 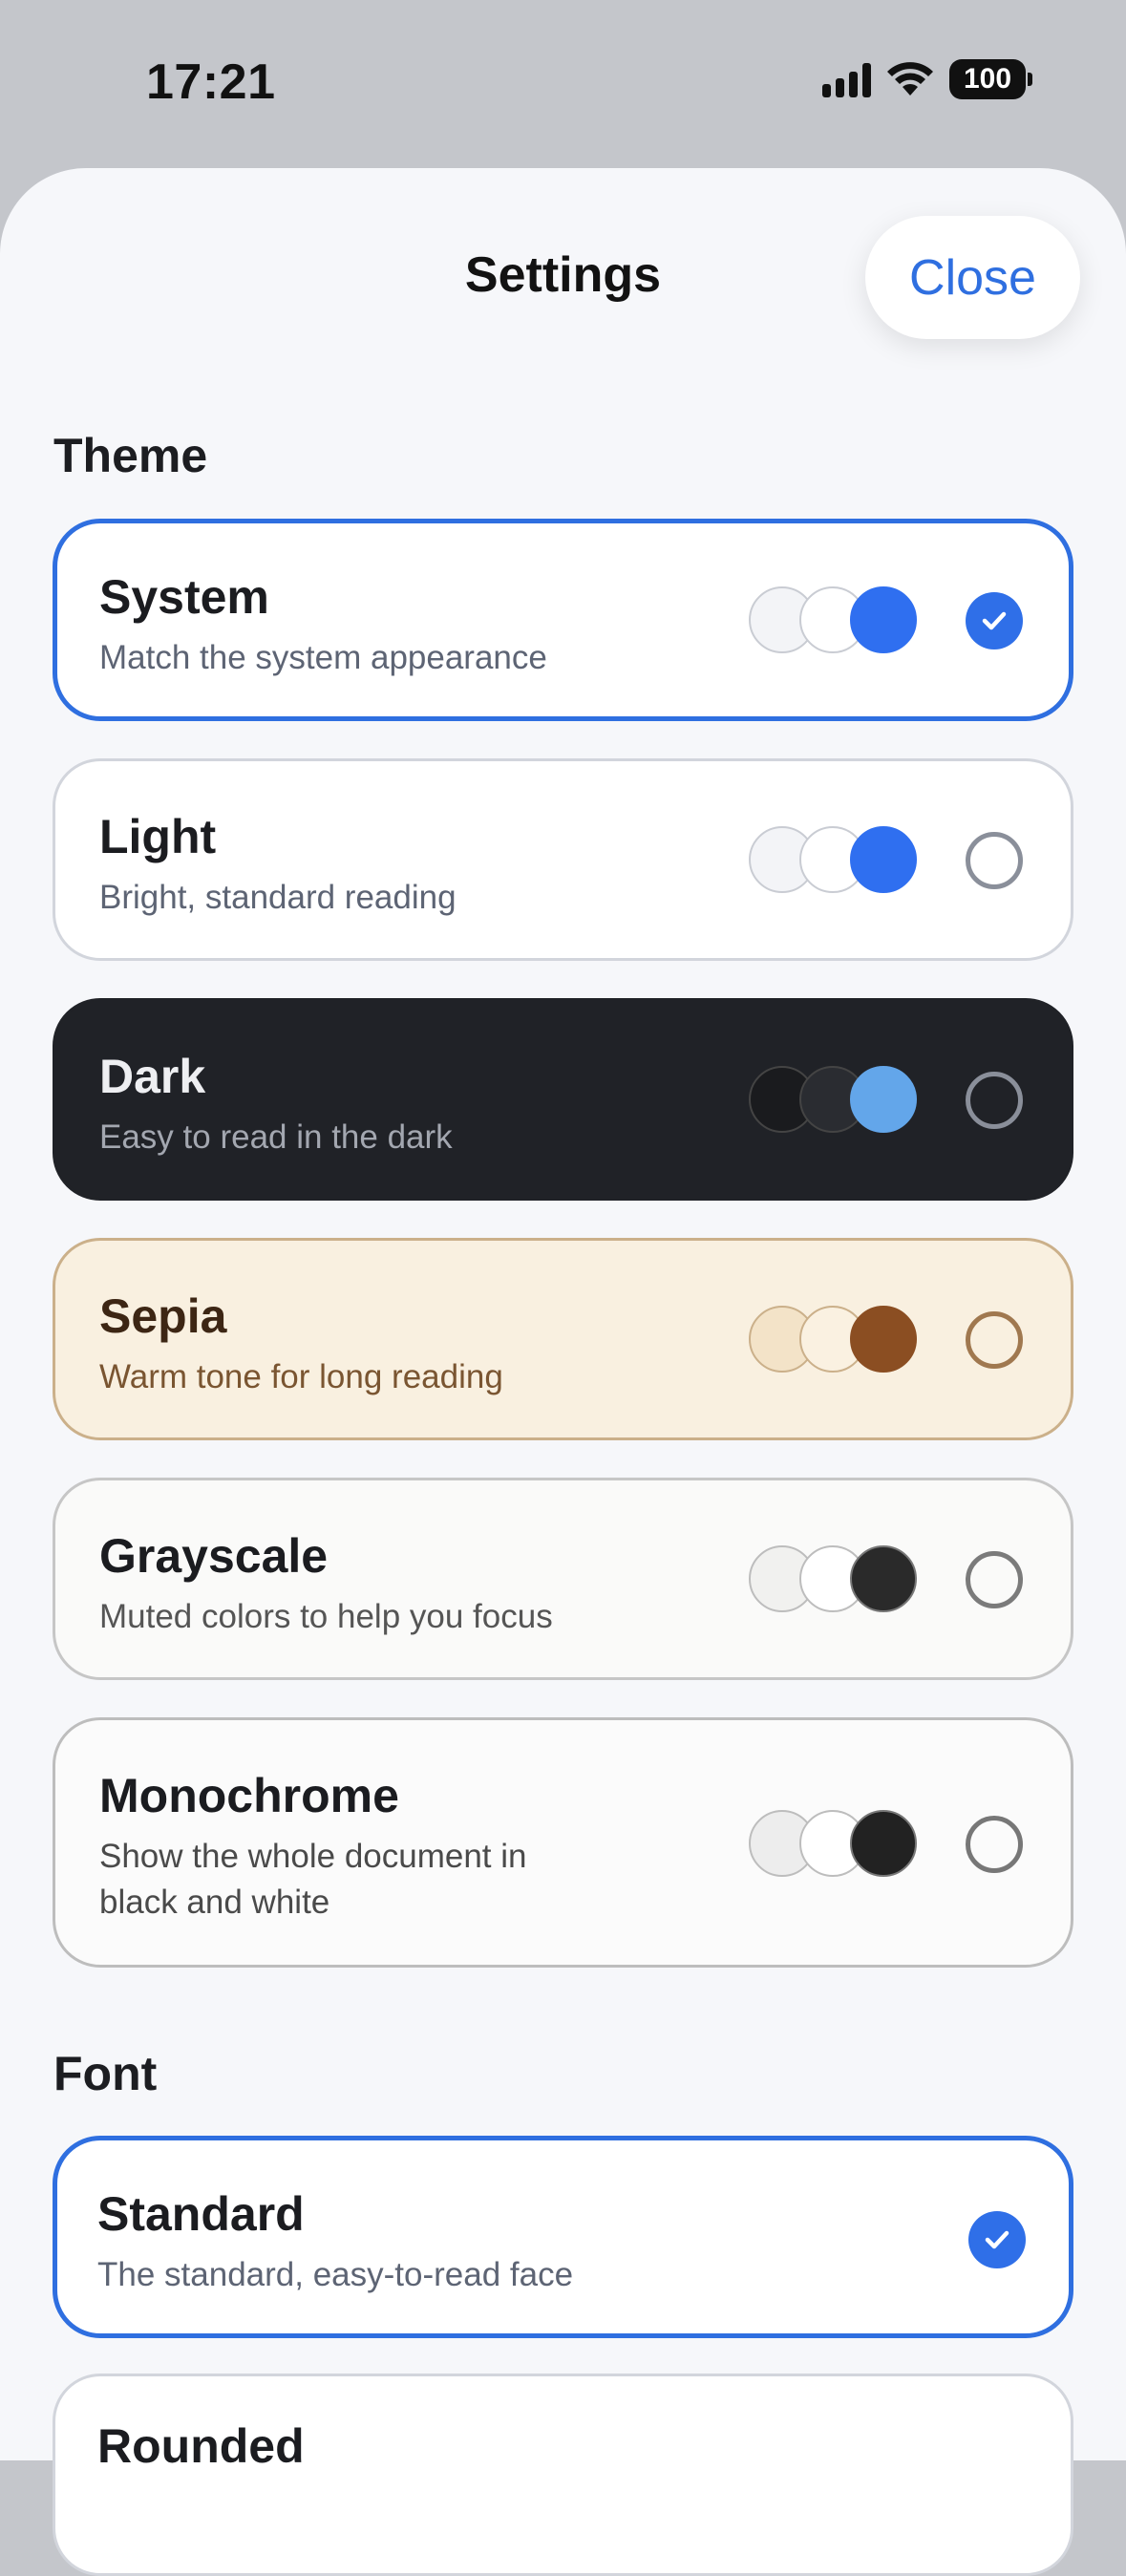 I want to click on theme-option-subtitle: Bright, standard reading, so click(x=278, y=897).